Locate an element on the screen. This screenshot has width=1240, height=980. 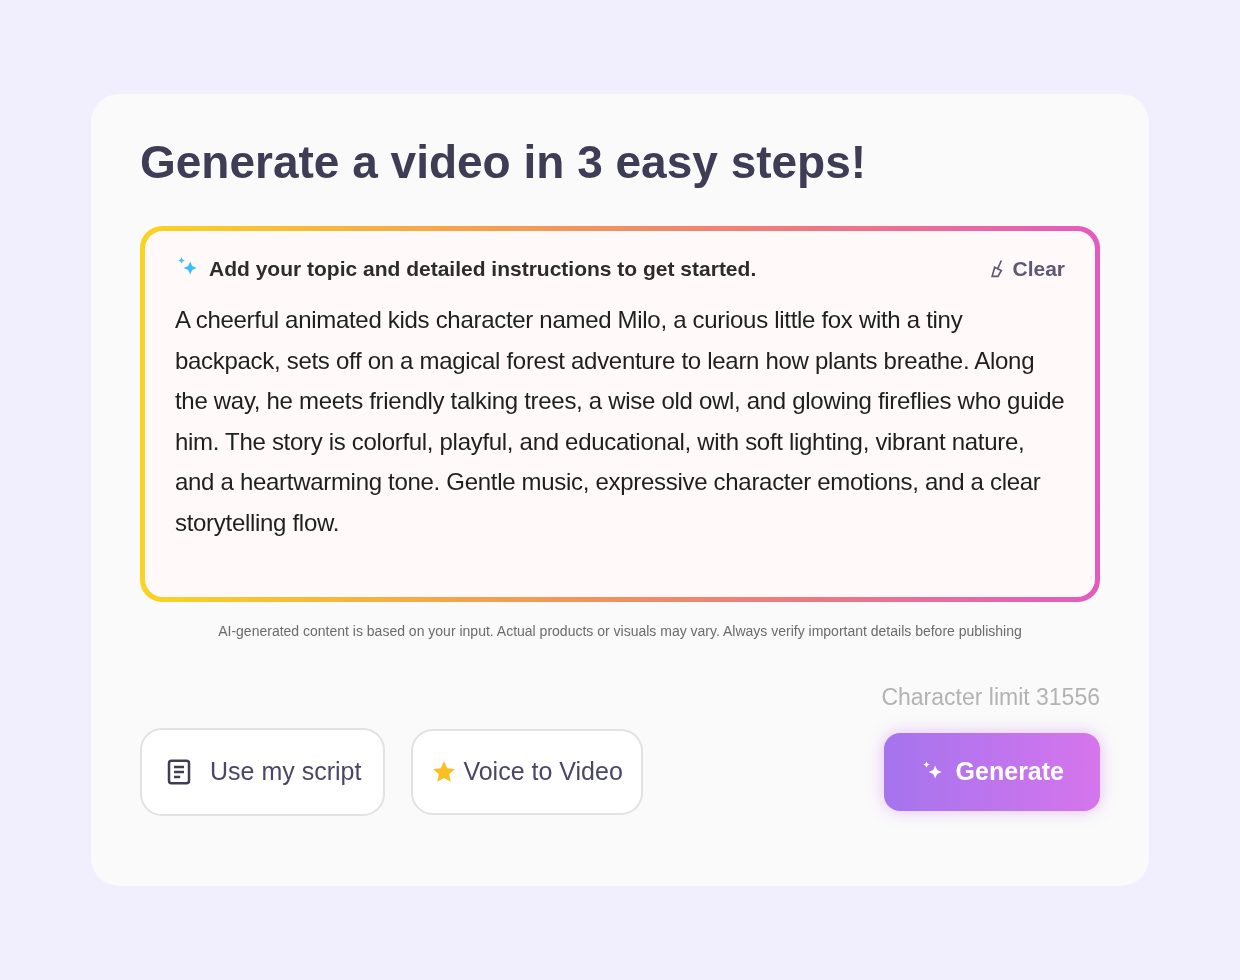
use-script-button: Use my script is located at coordinates (263, 772).